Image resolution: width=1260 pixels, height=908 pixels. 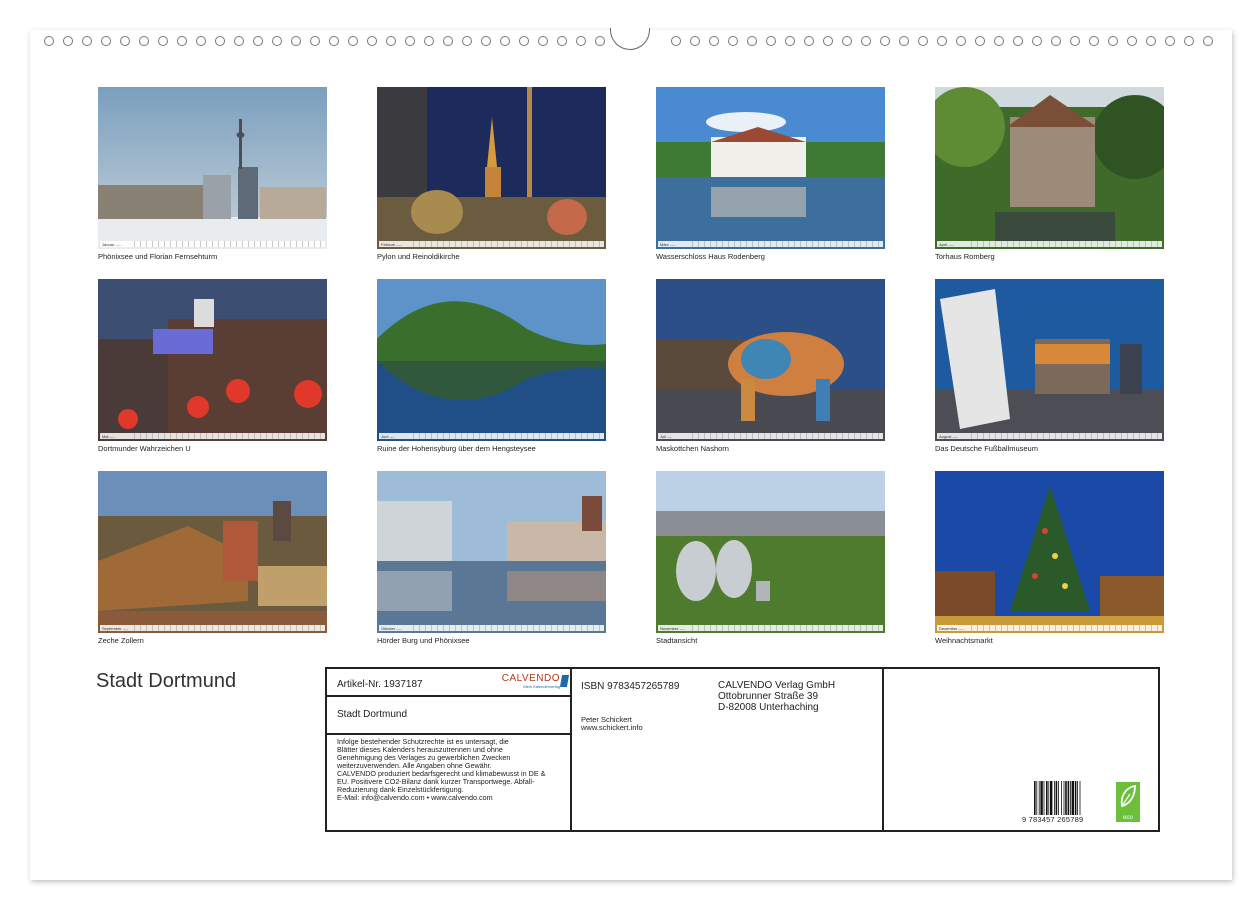 I want to click on calendar-strip: Dezember ----, so click(x=1049, y=628).